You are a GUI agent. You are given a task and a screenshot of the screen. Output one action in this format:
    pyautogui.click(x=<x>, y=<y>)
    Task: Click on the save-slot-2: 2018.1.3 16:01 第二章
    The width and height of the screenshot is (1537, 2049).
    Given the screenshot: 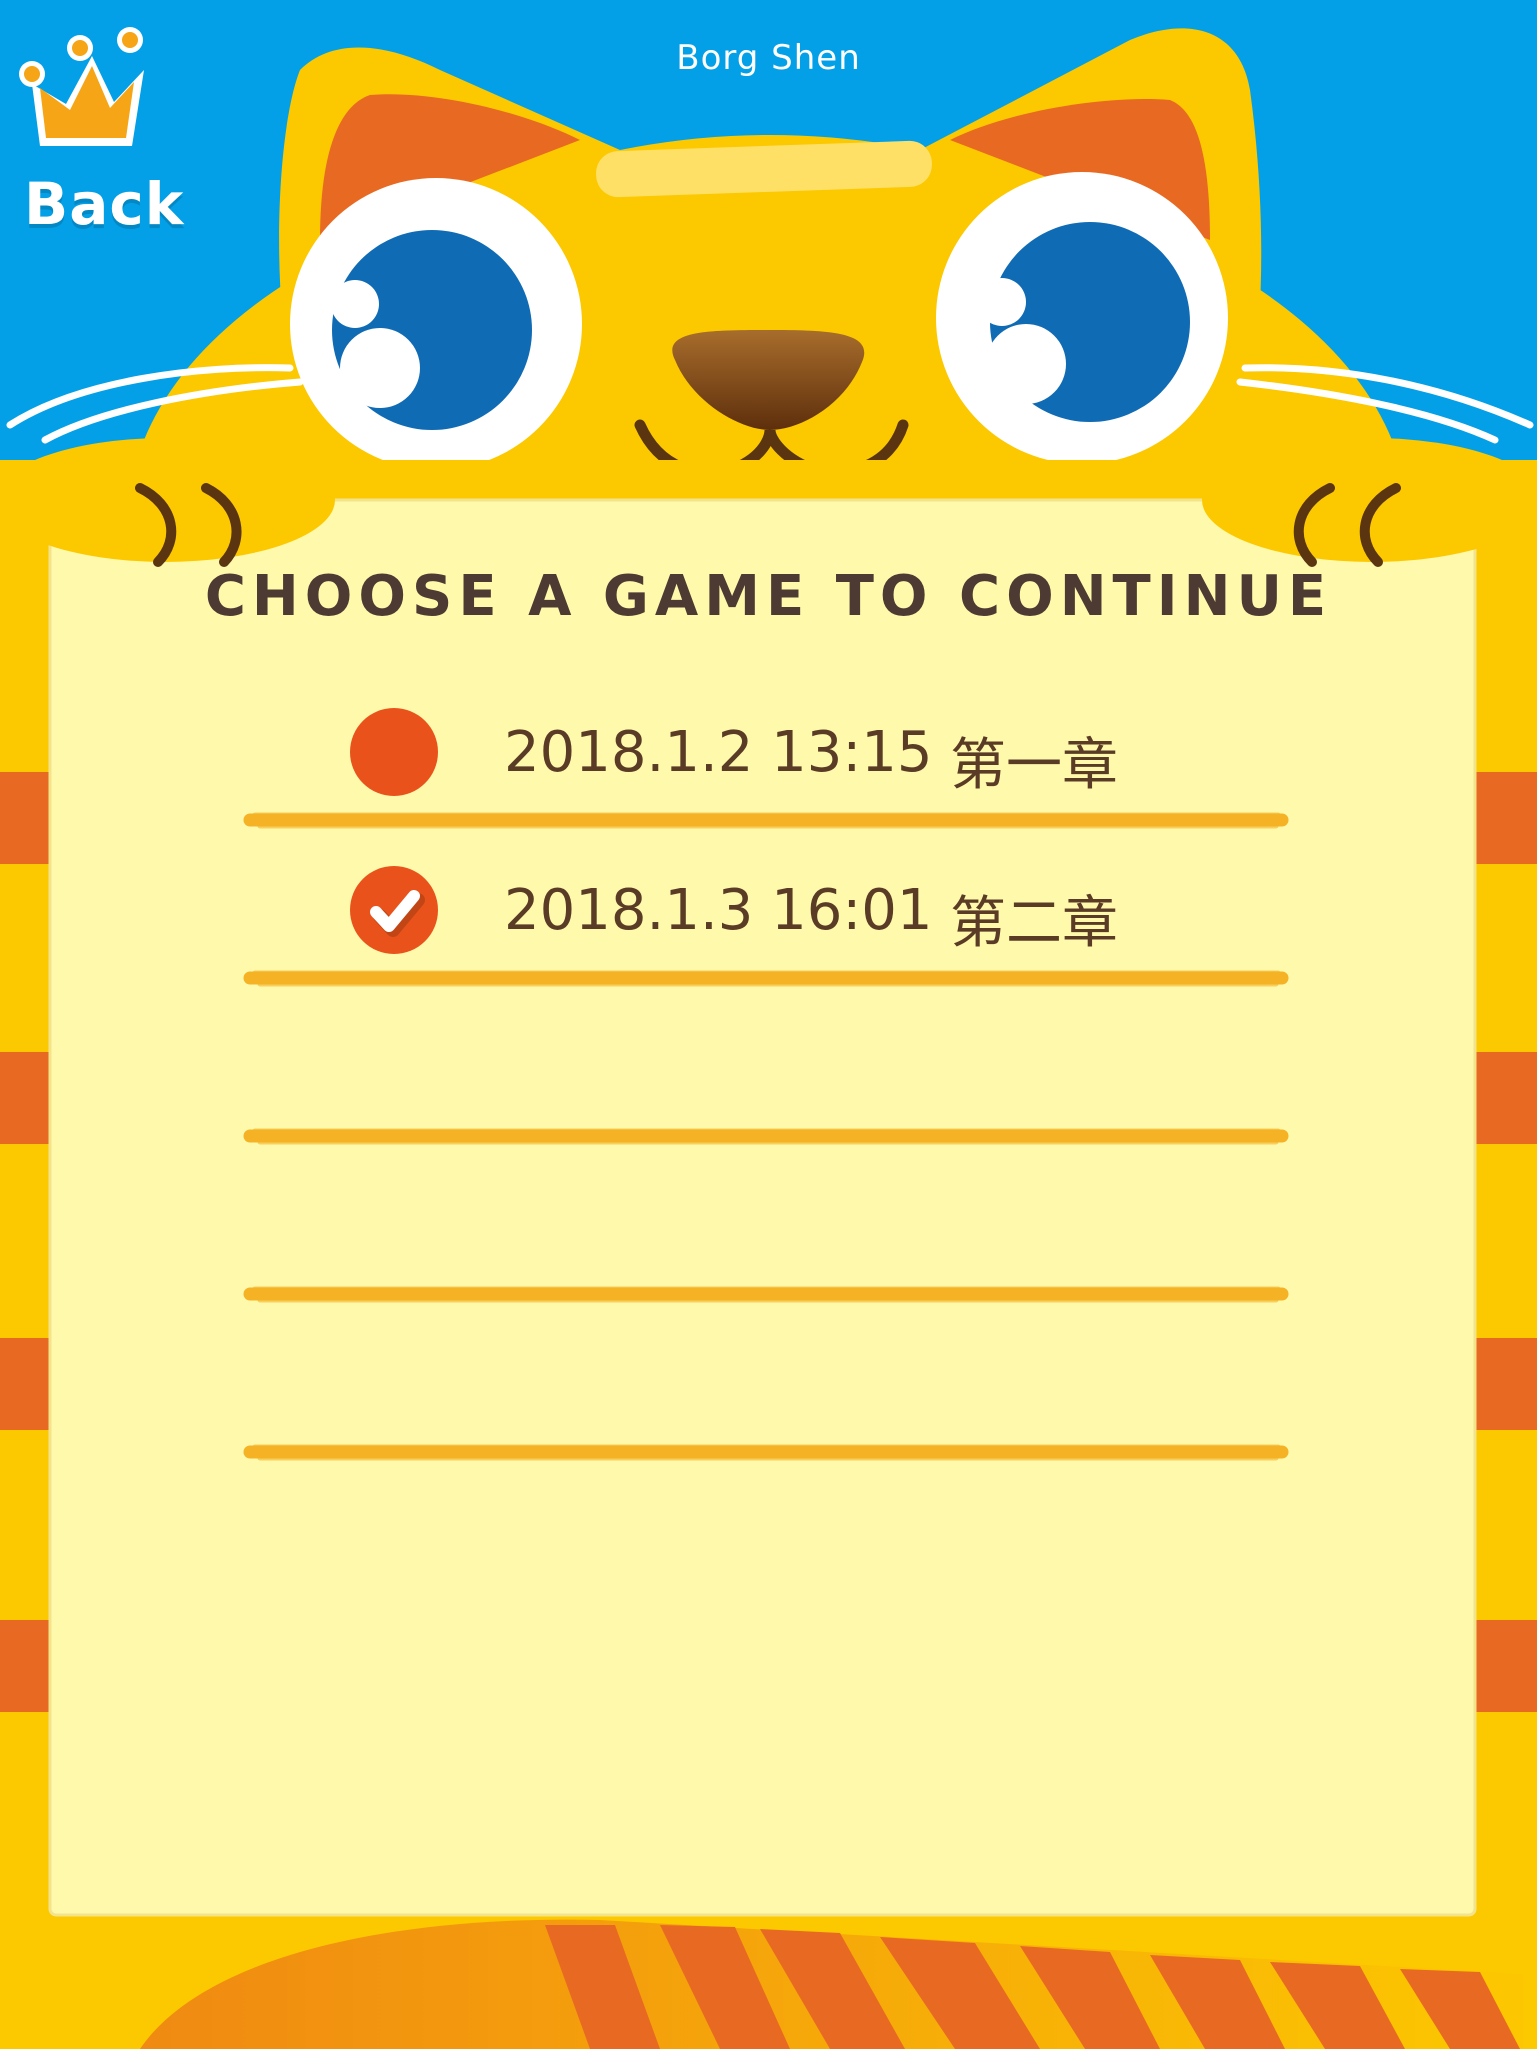 What is the action you would take?
    pyautogui.click(x=780, y=911)
    